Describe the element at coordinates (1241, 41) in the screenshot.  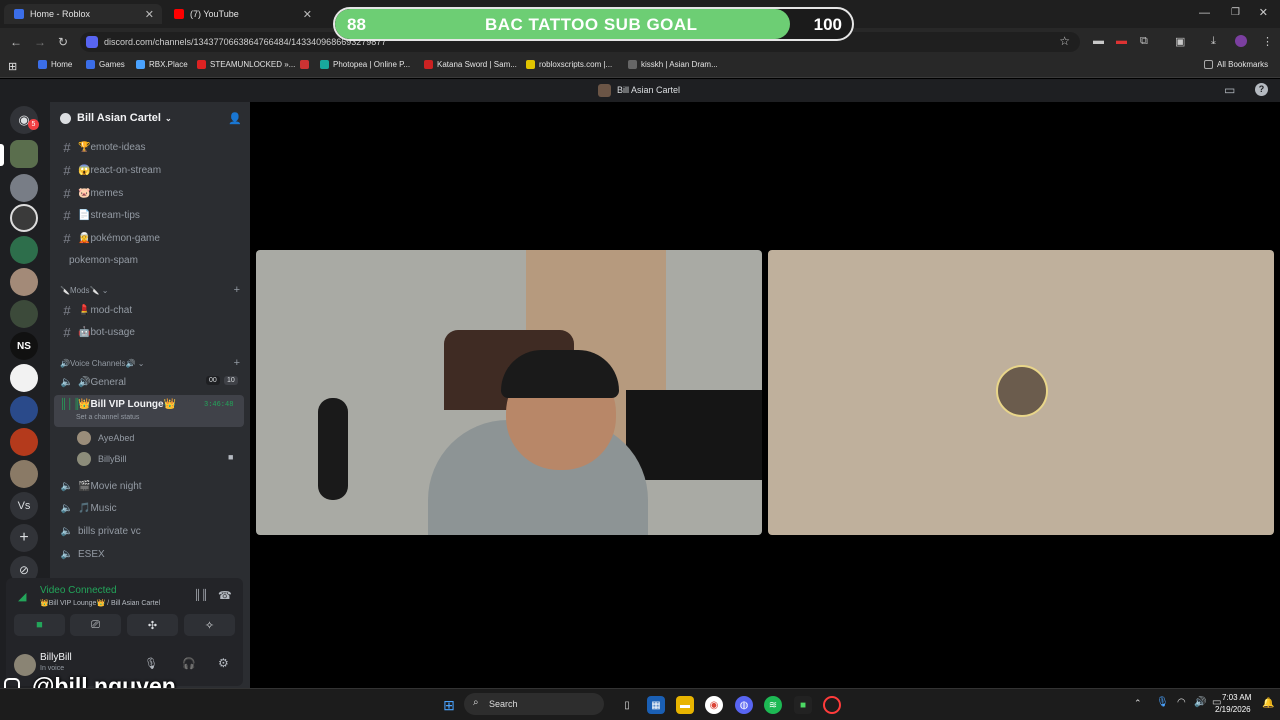
I see `profile-avatar` at that location.